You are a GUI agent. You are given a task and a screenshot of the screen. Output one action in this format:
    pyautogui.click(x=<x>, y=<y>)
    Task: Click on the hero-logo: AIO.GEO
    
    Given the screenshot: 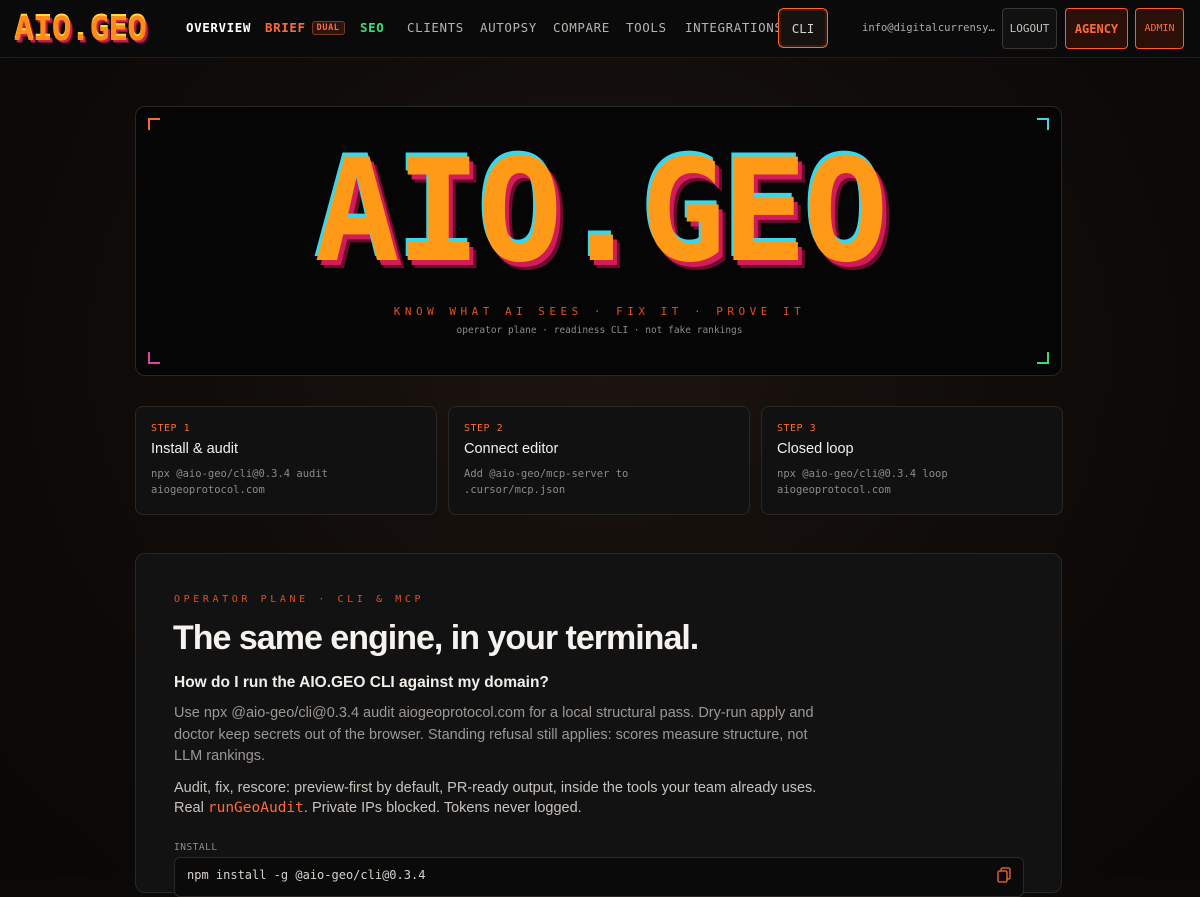 What is the action you would take?
    pyautogui.click(x=601, y=211)
    